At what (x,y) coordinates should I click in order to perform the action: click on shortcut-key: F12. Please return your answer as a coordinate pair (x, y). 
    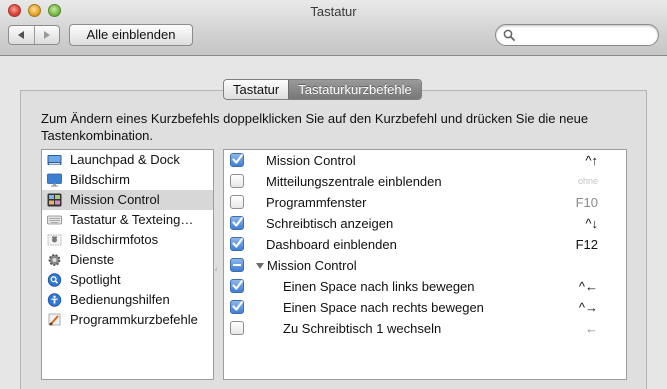
    Looking at the image, I should click on (587, 244).